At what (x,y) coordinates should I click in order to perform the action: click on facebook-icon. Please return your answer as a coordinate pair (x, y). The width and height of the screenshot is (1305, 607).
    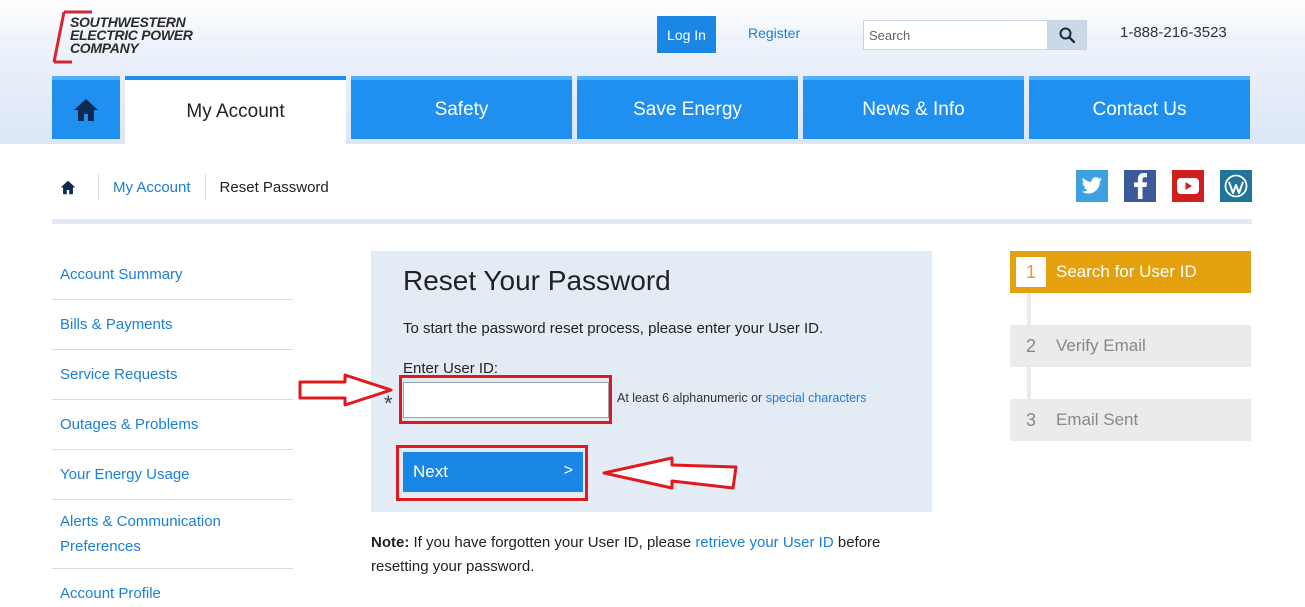
    Looking at the image, I should click on (1140, 186).